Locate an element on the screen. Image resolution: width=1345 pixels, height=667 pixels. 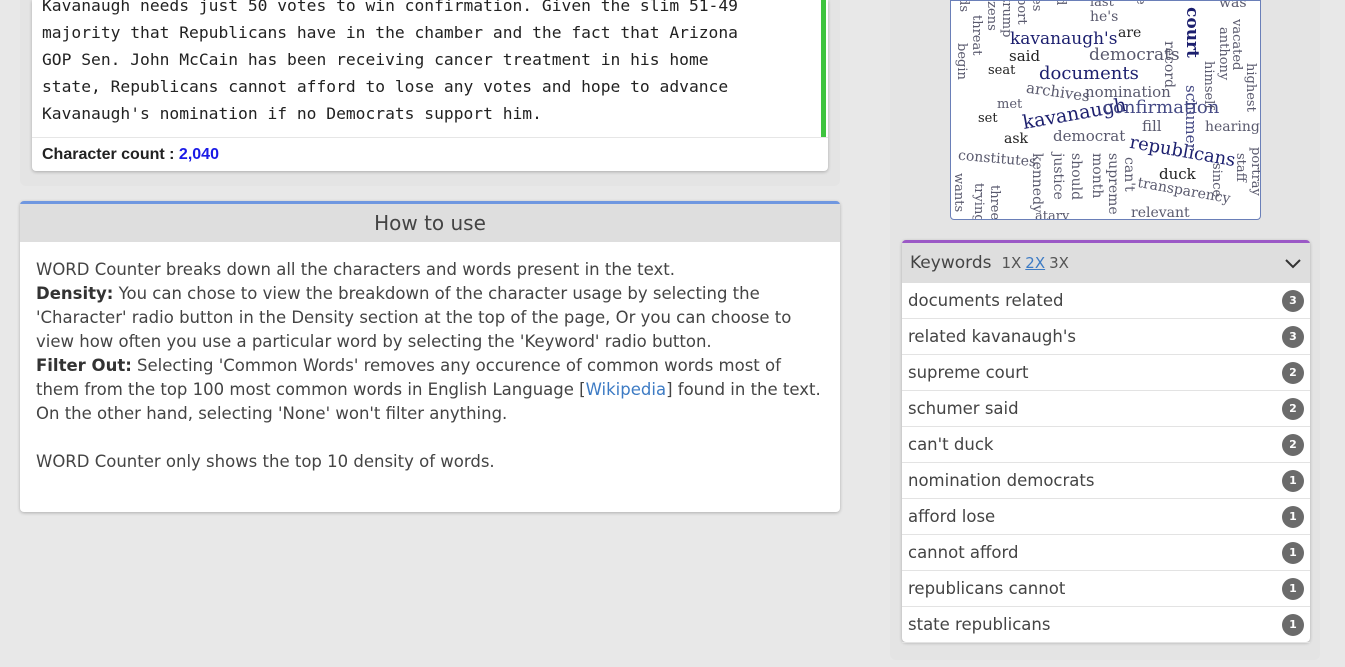
density-label: Density: is located at coordinates (75, 293).